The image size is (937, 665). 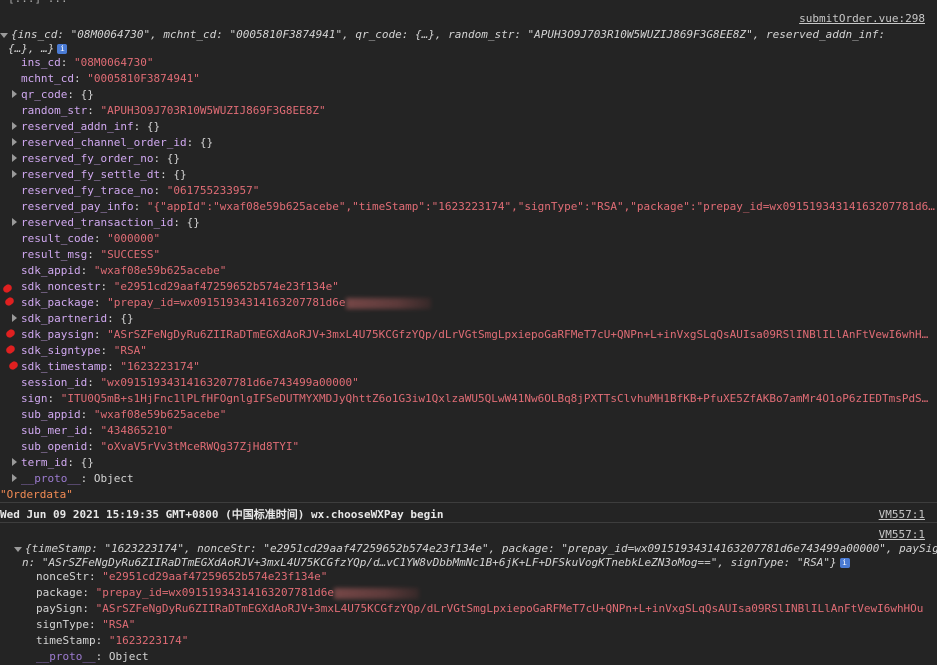 I want to click on property-key: reserved_fy_order_no, so click(x=87, y=158).